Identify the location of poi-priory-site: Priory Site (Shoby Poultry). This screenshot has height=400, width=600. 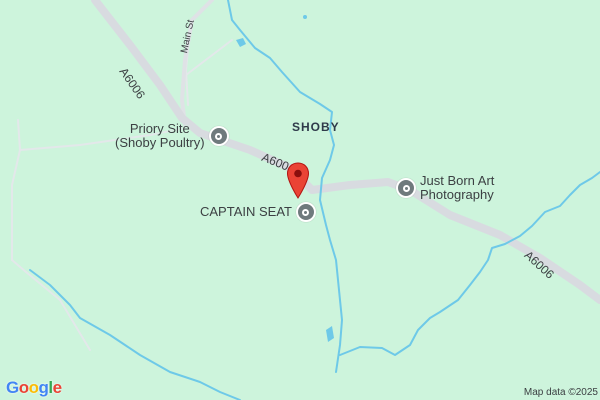
(172, 136).